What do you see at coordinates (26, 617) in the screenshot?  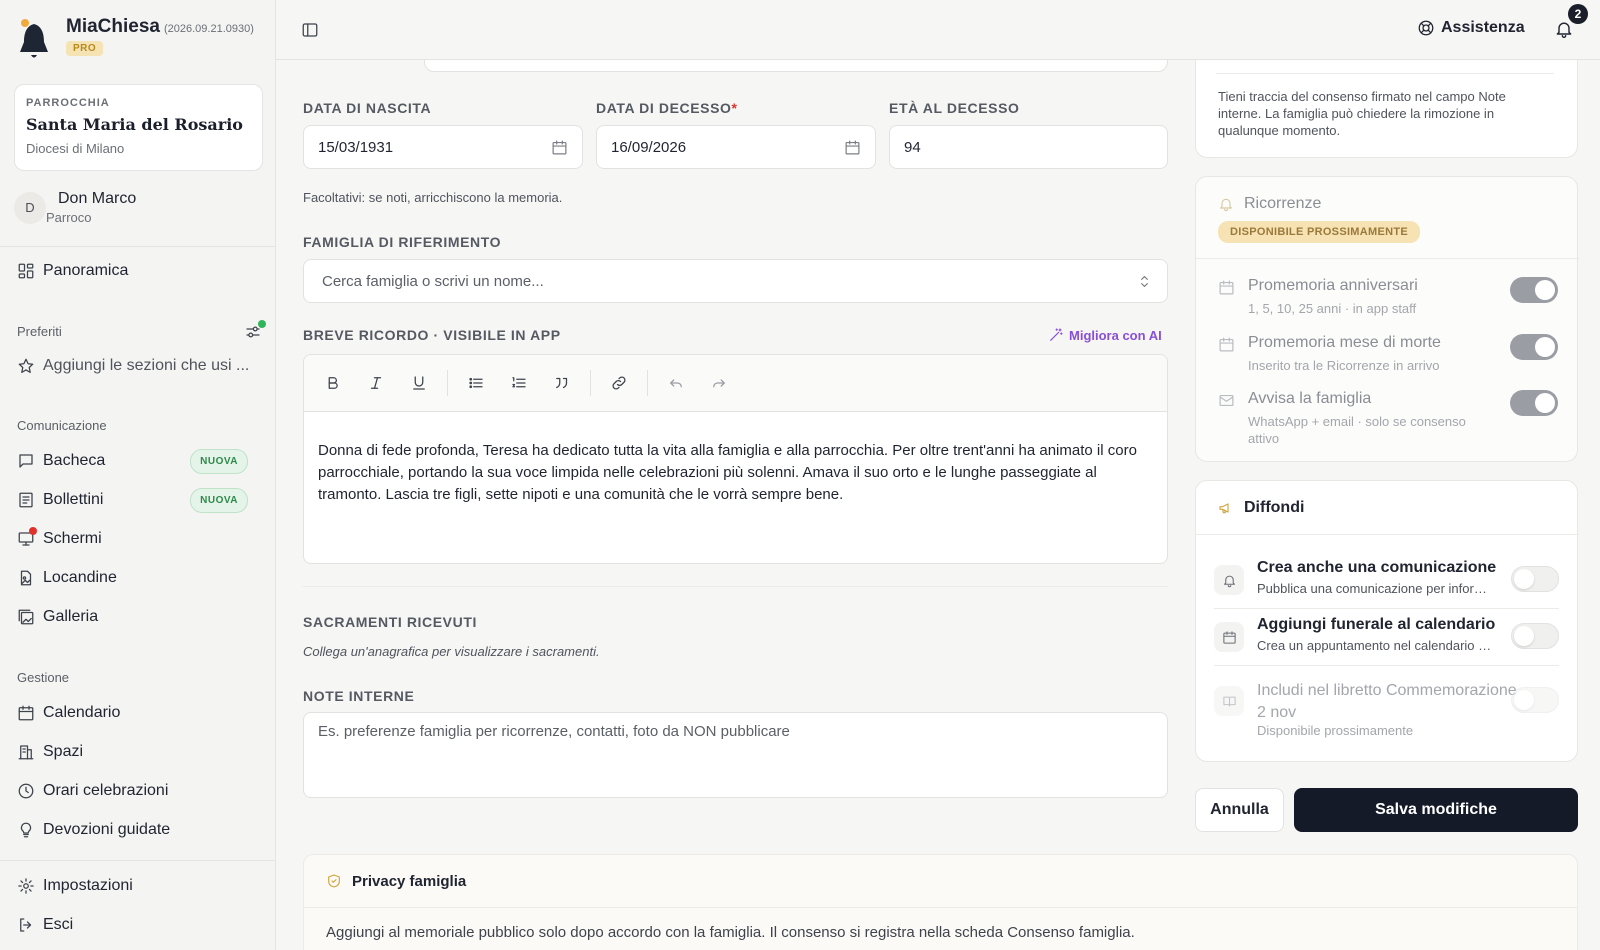 I see `gallery-icon` at bounding box center [26, 617].